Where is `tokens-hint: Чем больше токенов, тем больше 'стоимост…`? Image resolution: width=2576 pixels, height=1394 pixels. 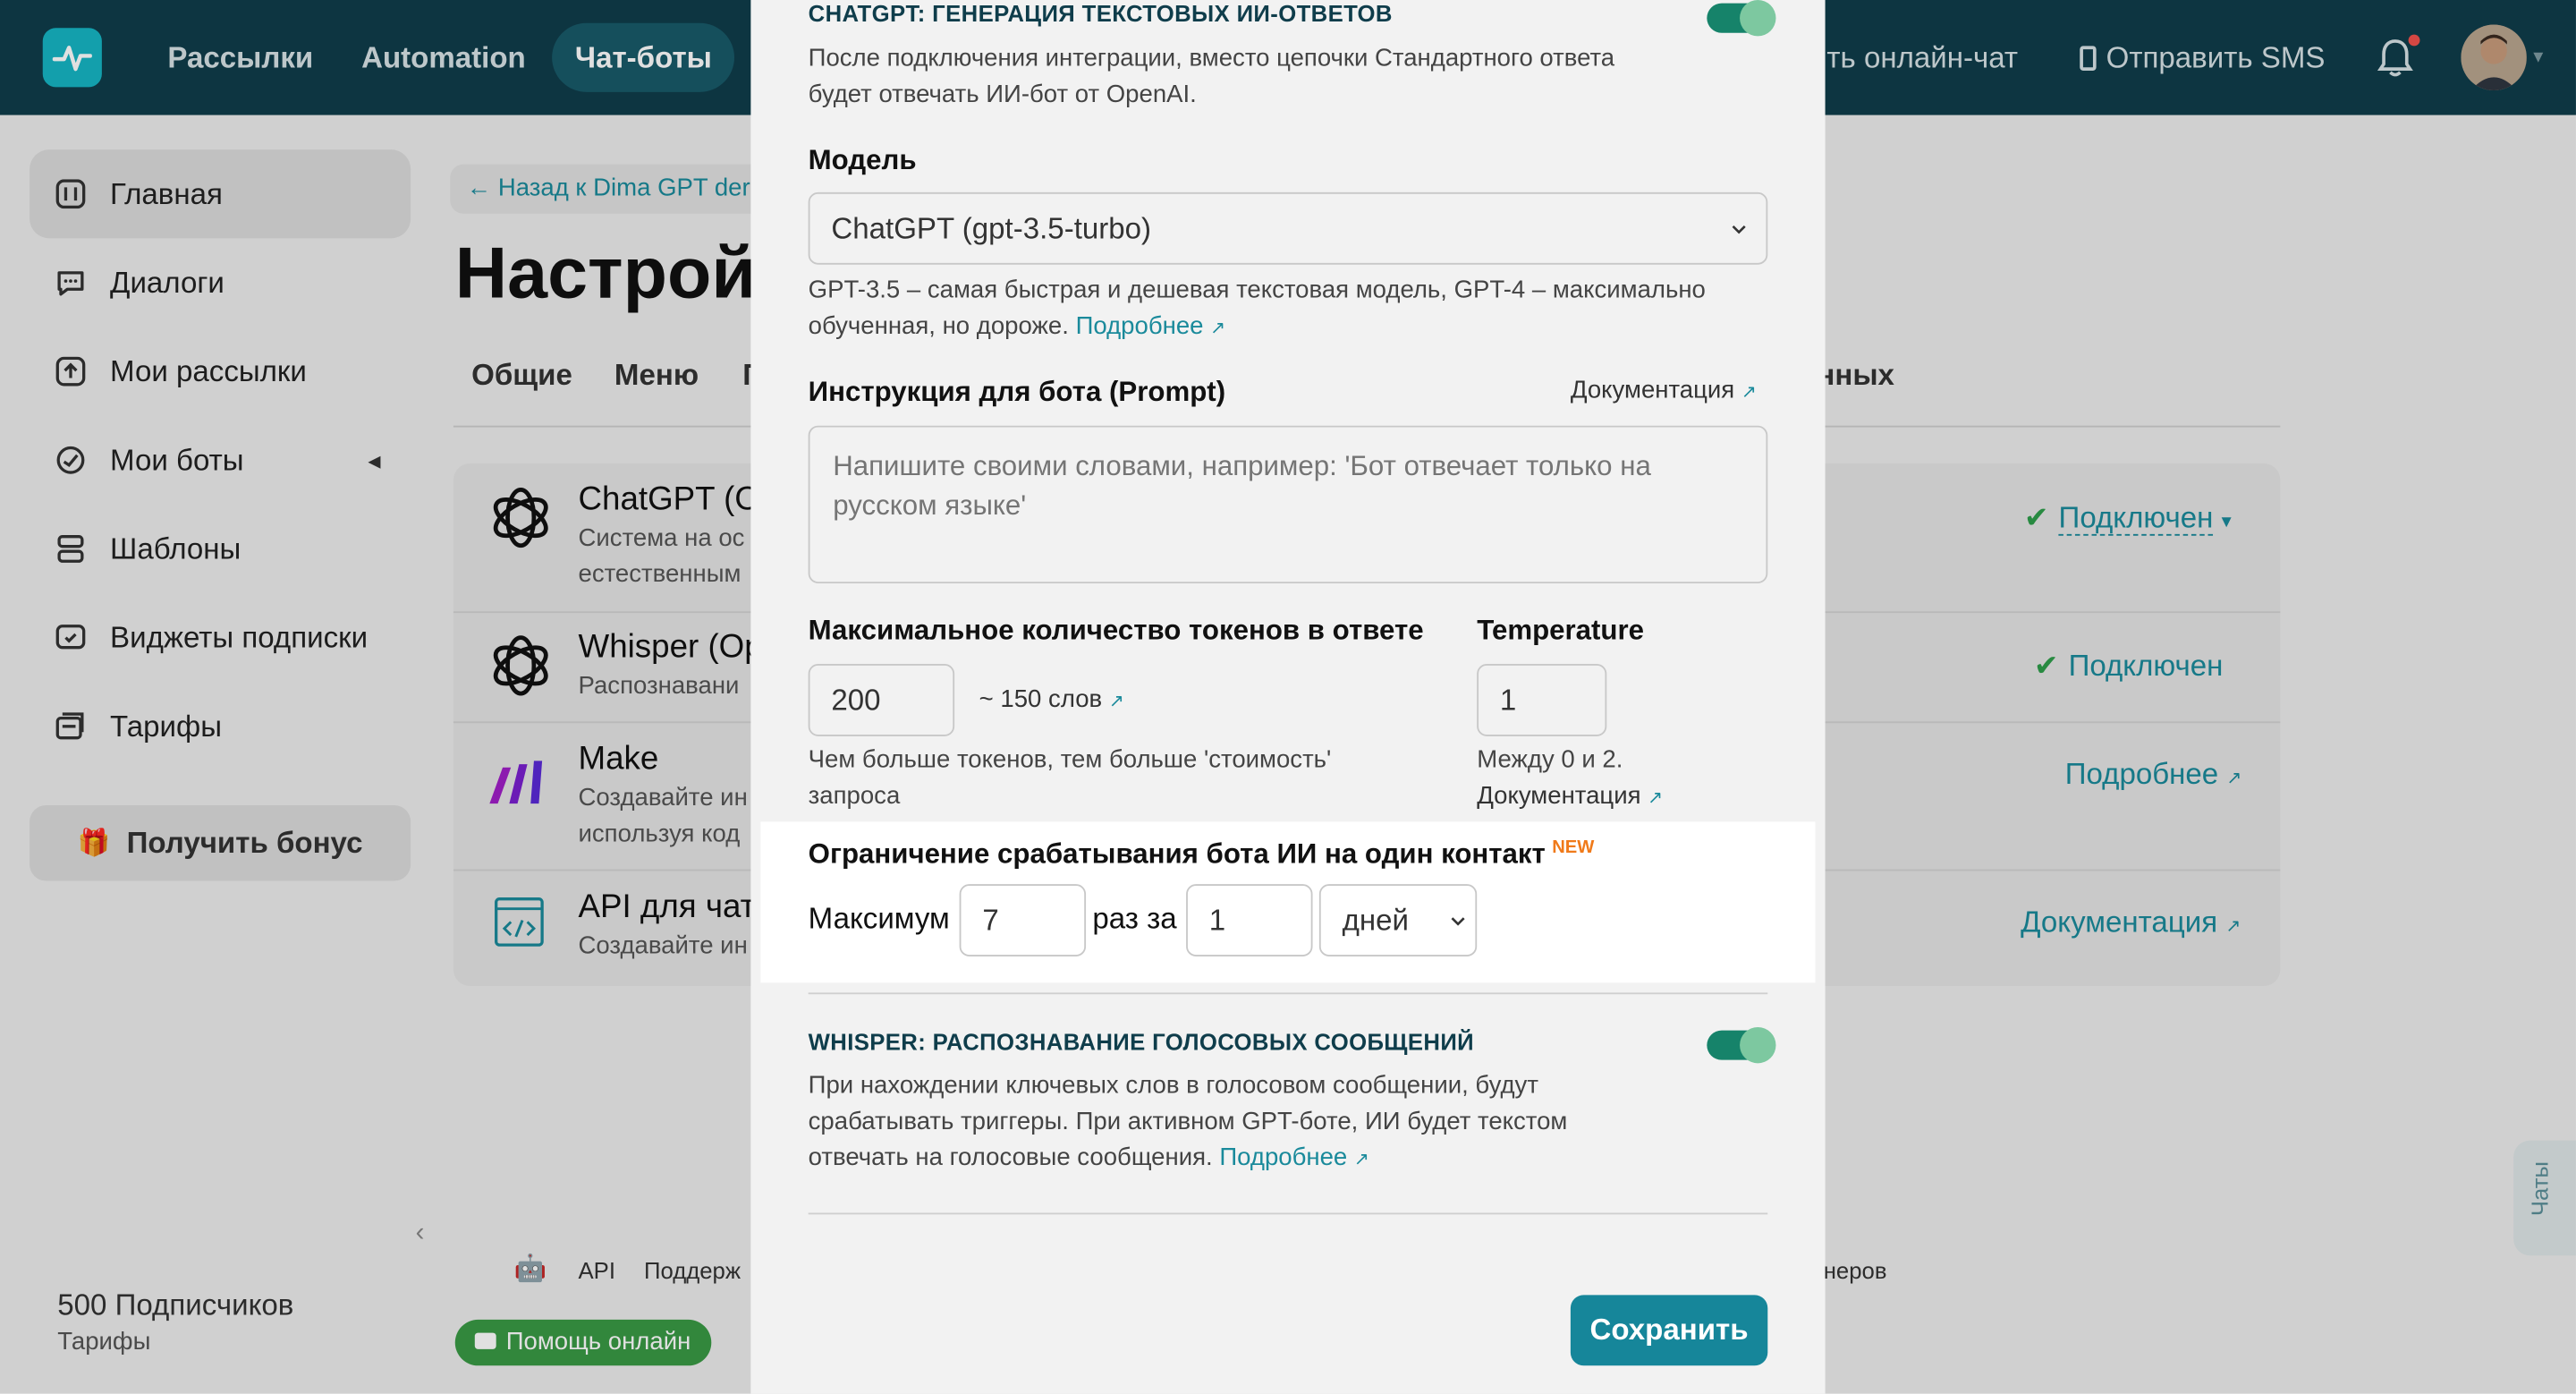 tokens-hint: Чем больше токенов, тем больше 'стоимост… is located at coordinates (1070, 760).